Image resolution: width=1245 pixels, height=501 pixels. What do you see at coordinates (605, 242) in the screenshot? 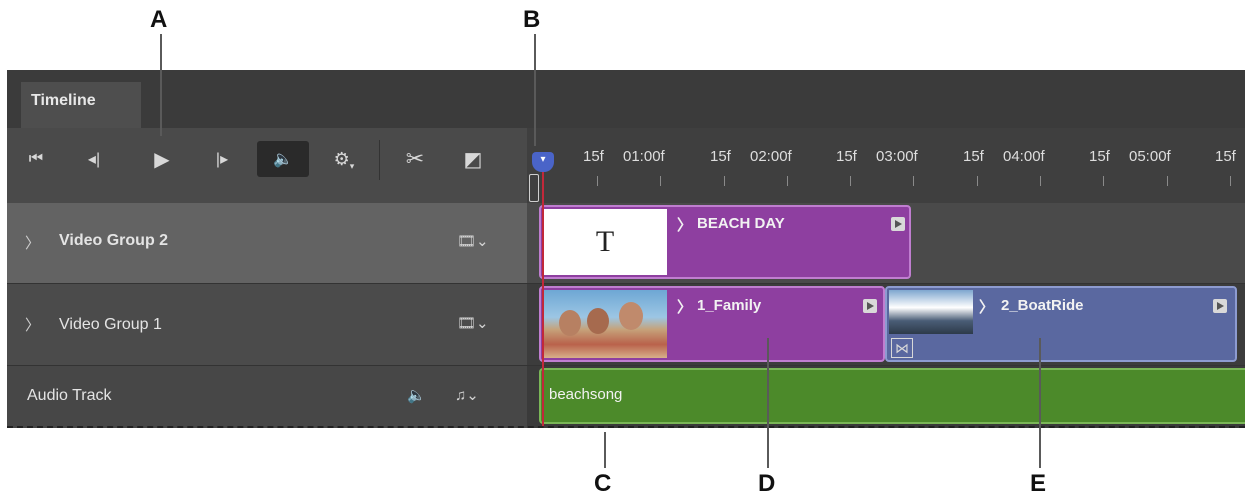
I see `text-layer-thumbnail: T` at bounding box center [605, 242].